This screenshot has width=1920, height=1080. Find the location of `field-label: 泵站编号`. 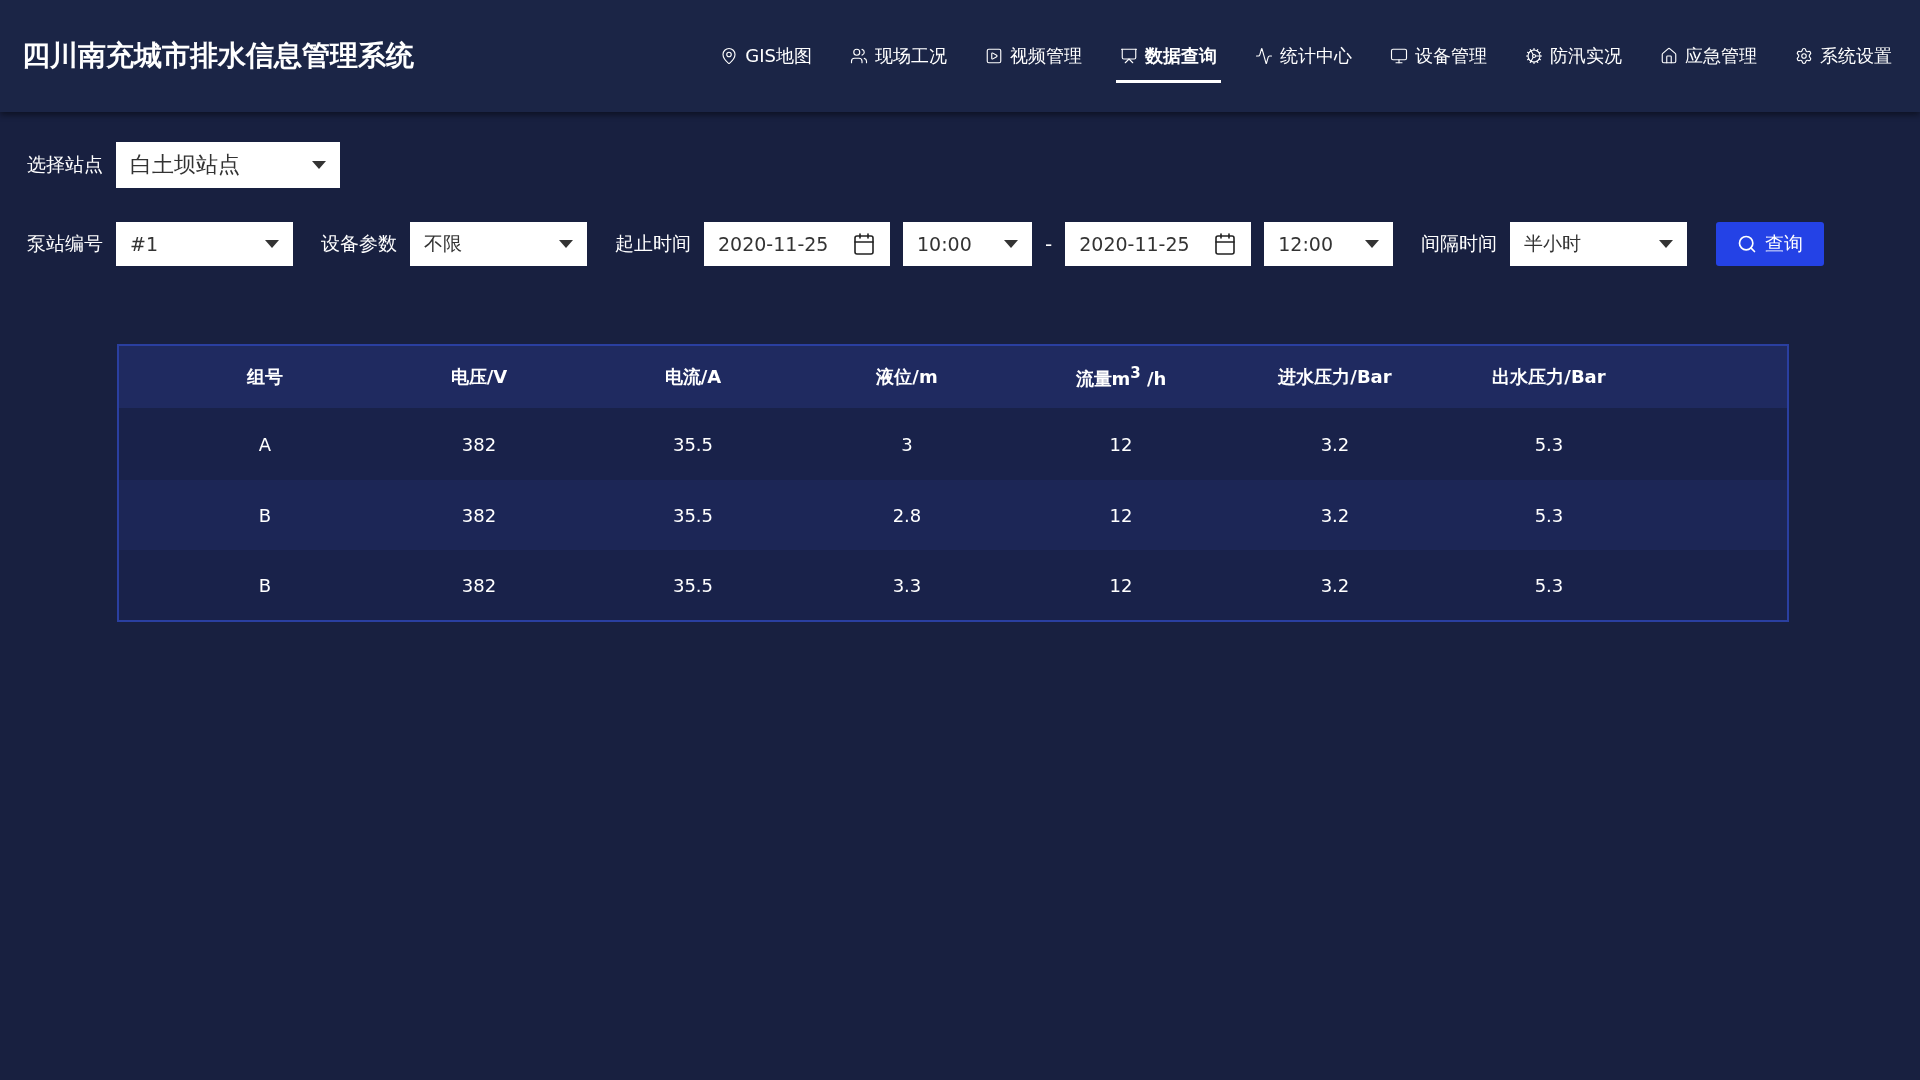

field-label: 泵站编号 is located at coordinates (65, 243).